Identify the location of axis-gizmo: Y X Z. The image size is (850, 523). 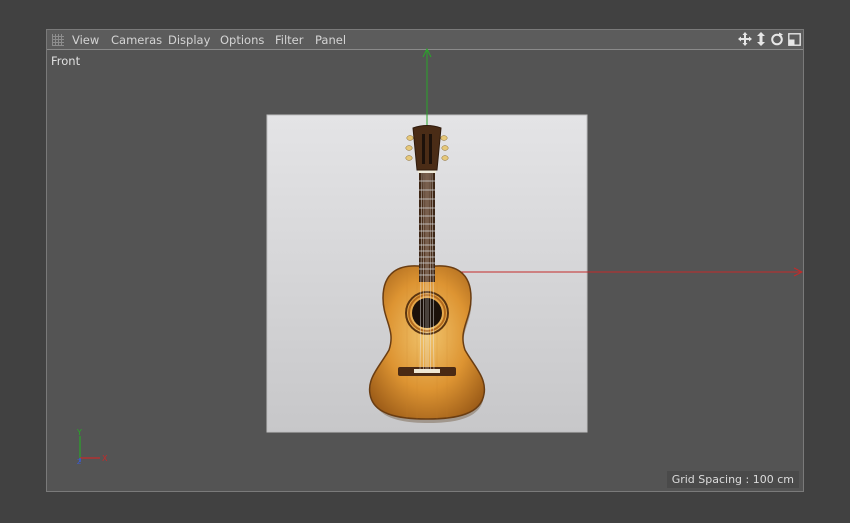
(92, 447).